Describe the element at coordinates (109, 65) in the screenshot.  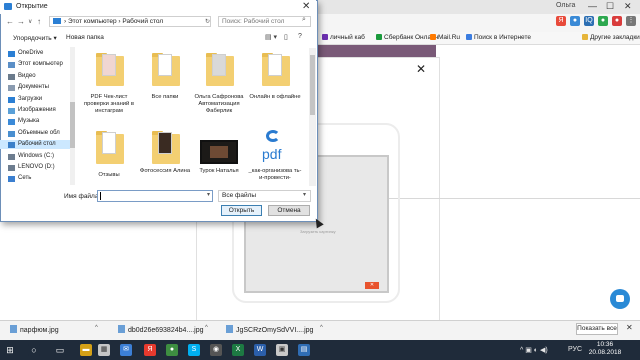
I see `document-thumbnail` at that location.